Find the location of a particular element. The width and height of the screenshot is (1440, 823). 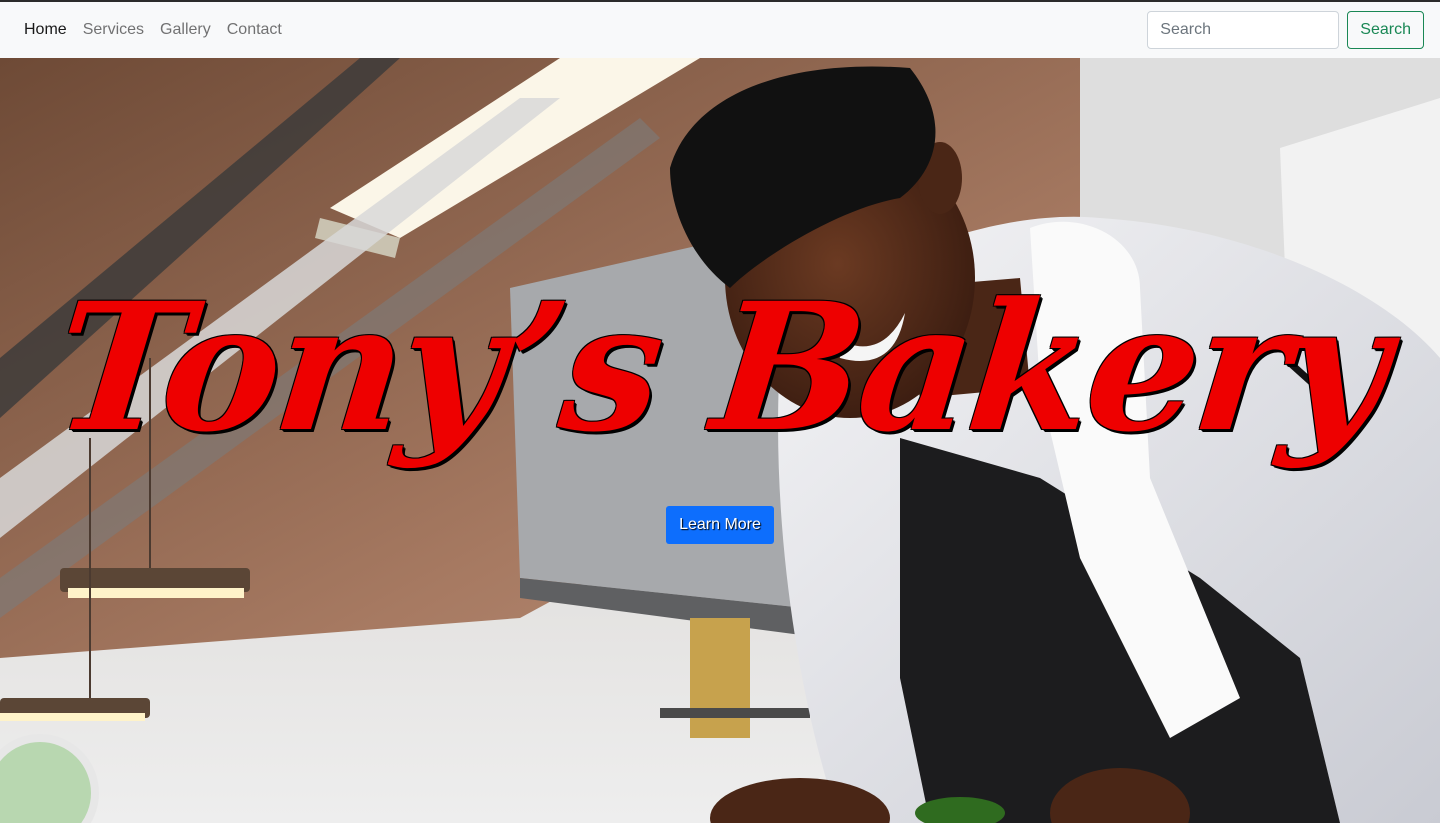

nav-links: Home Services Gallery Contact is located at coordinates (153, 30).